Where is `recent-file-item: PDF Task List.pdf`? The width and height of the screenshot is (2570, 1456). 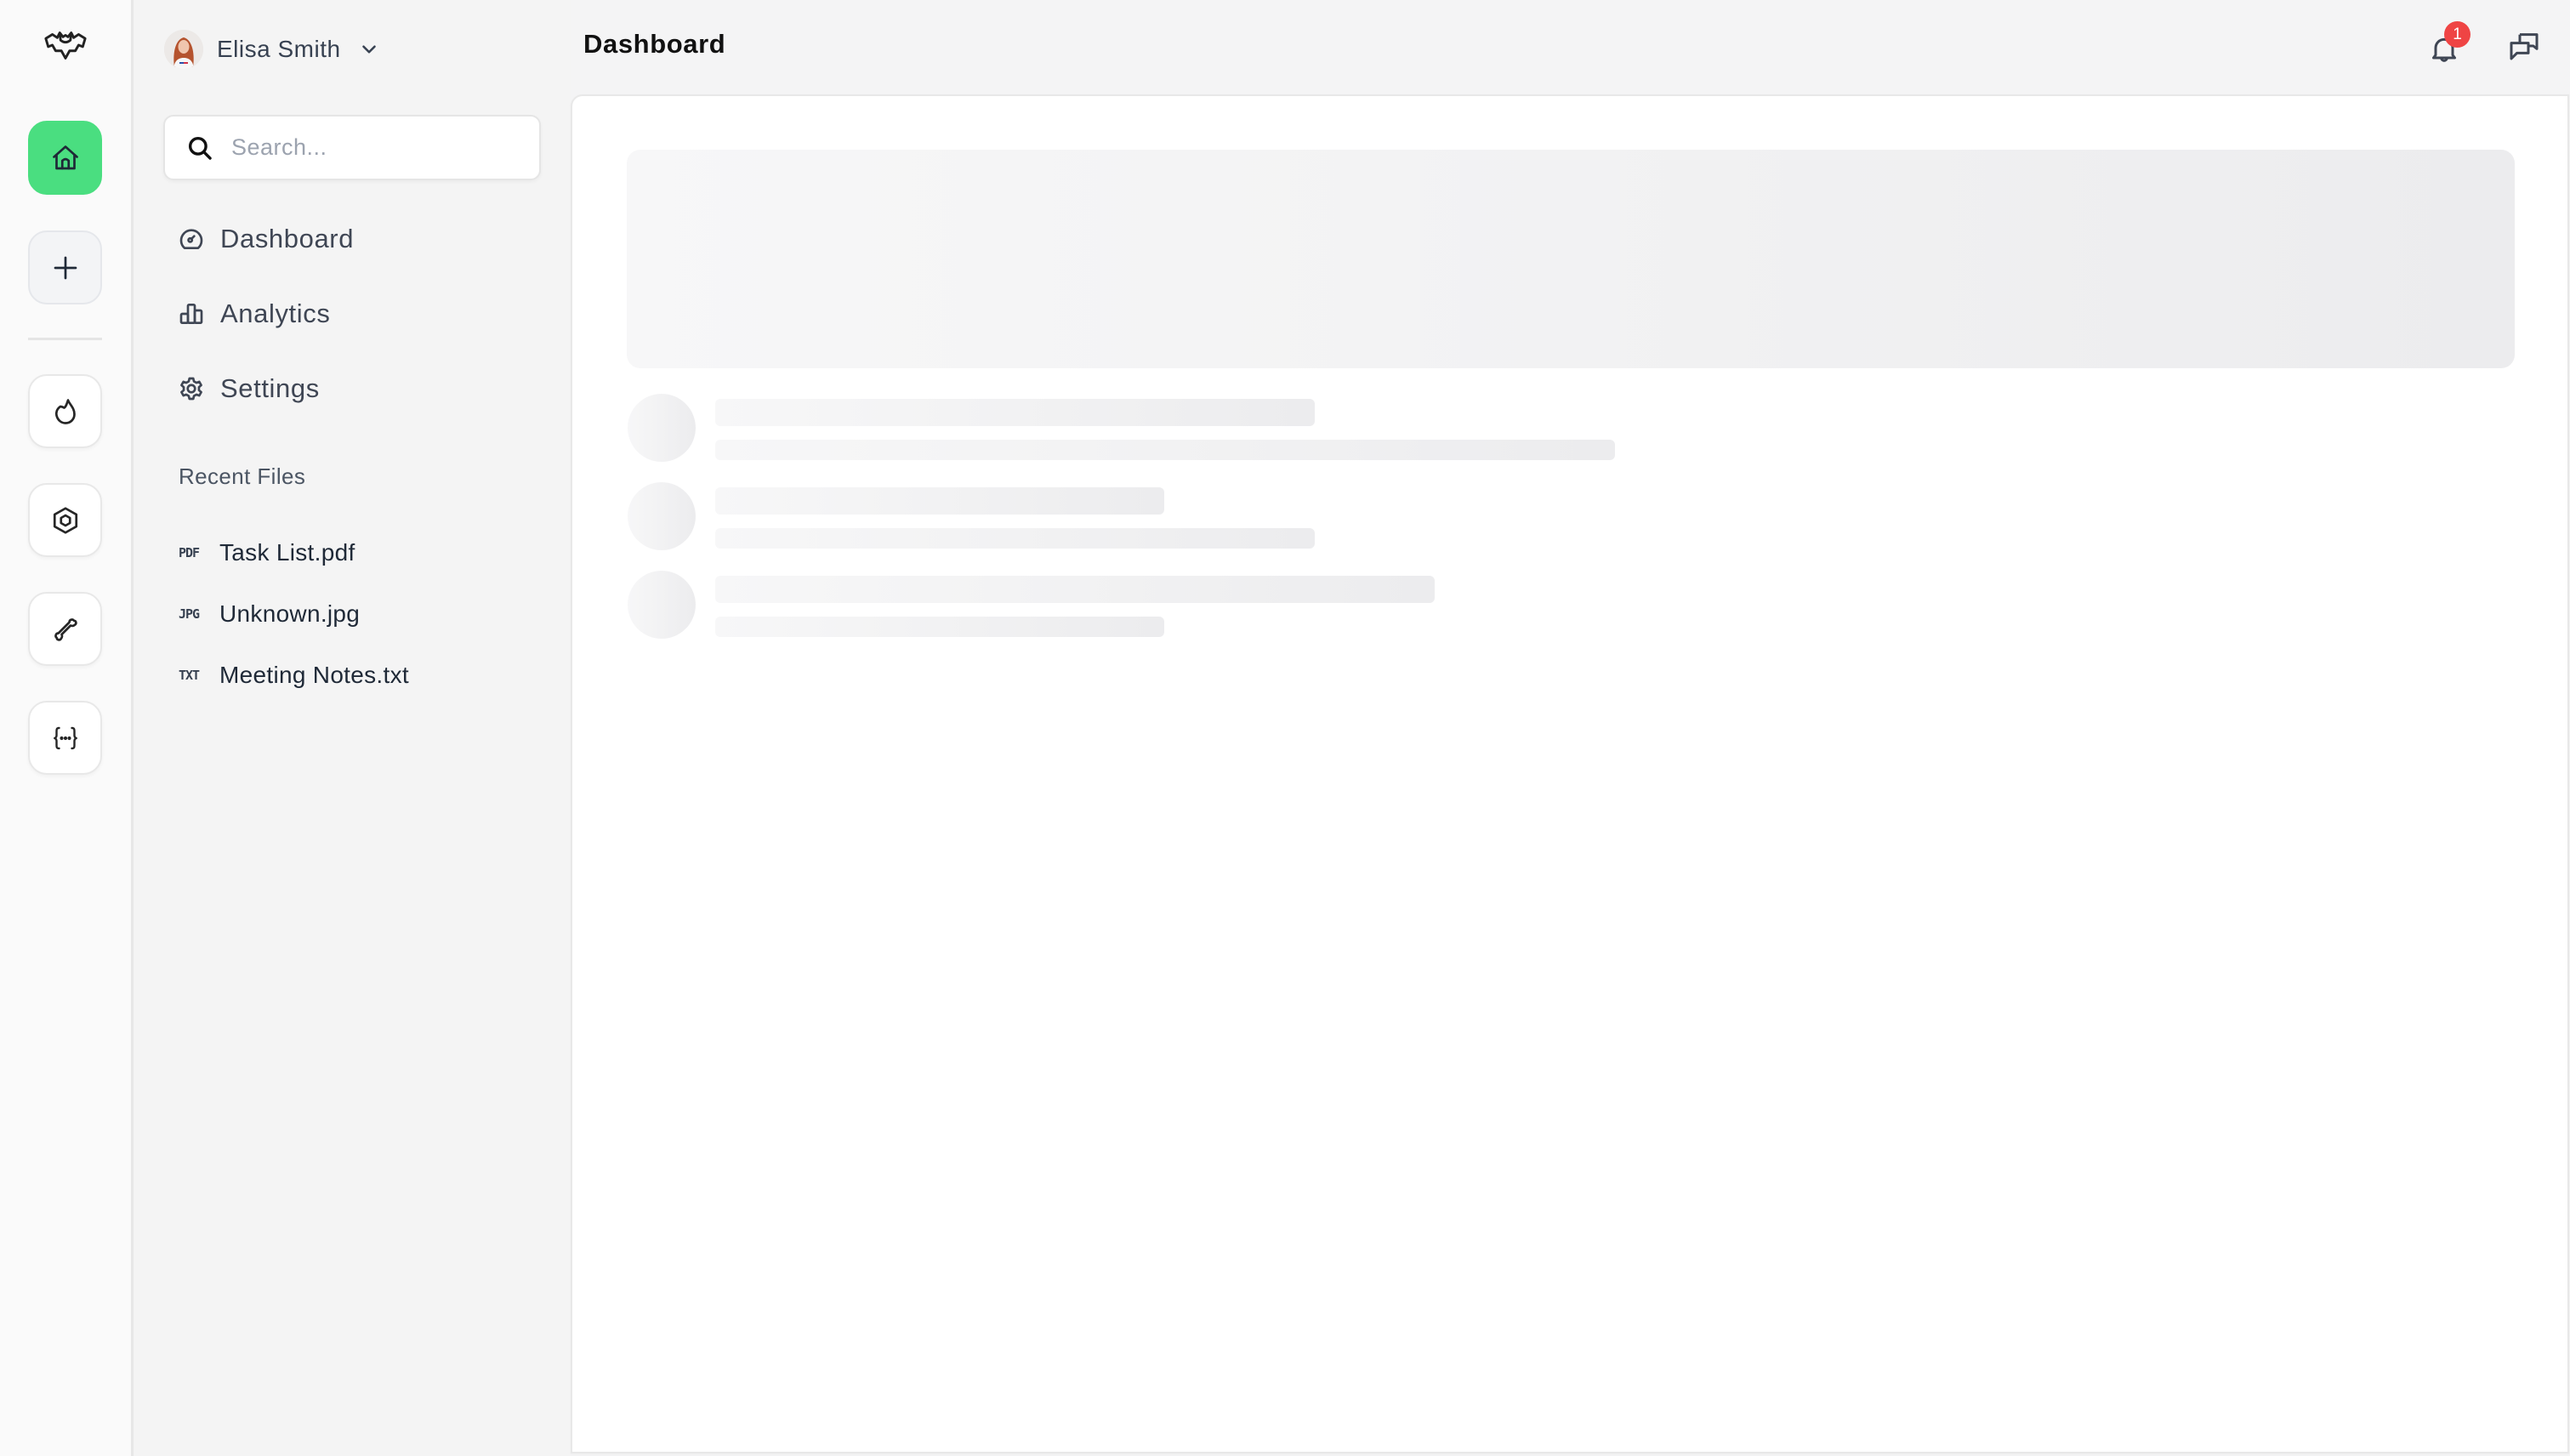
recent-file-item: PDF Task List.pdf is located at coordinates (357, 553).